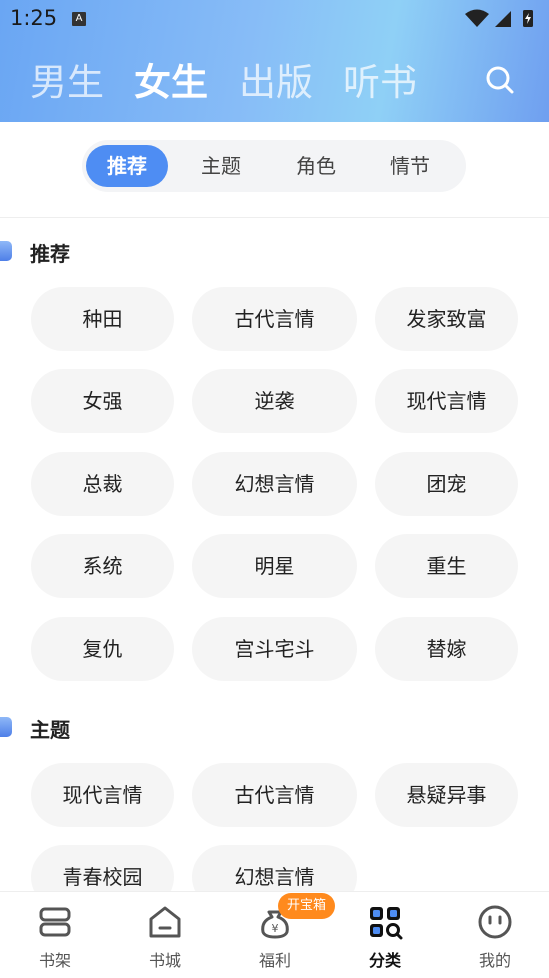 Image resolution: width=549 pixels, height=978 pixels. I want to click on tab-audiobook: 听书, so click(380, 79).